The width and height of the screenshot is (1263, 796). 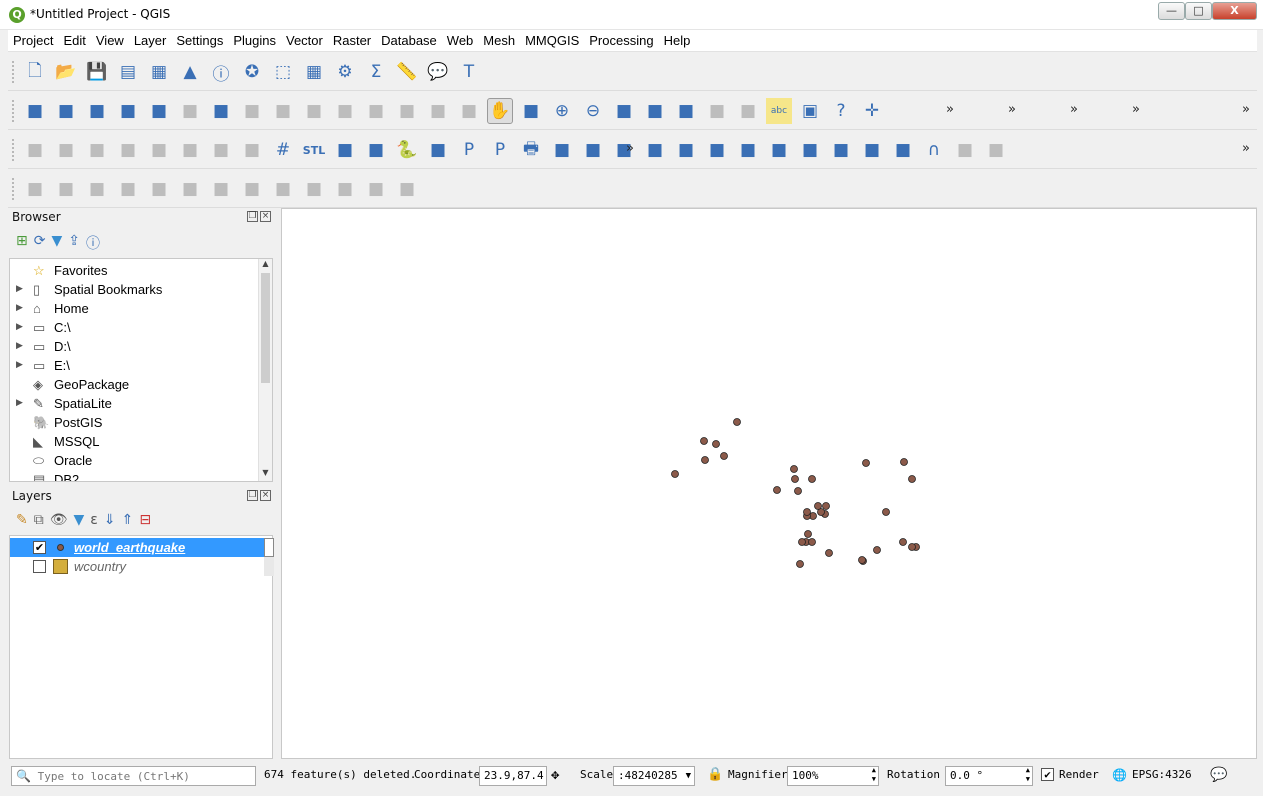 What do you see at coordinates (22, 243) in the screenshot?
I see `add-selected-layers-icon: ⊞` at bounding box center [22, 243].